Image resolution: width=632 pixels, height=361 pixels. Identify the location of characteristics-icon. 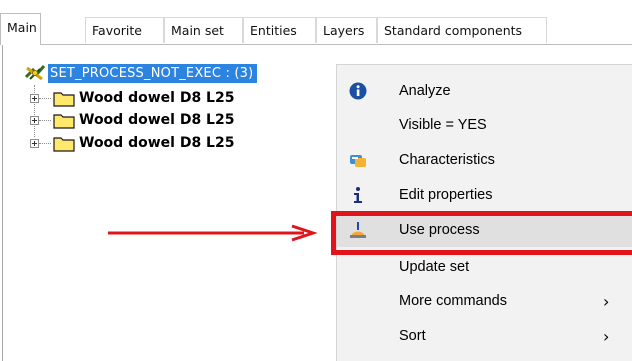
(358, 161).